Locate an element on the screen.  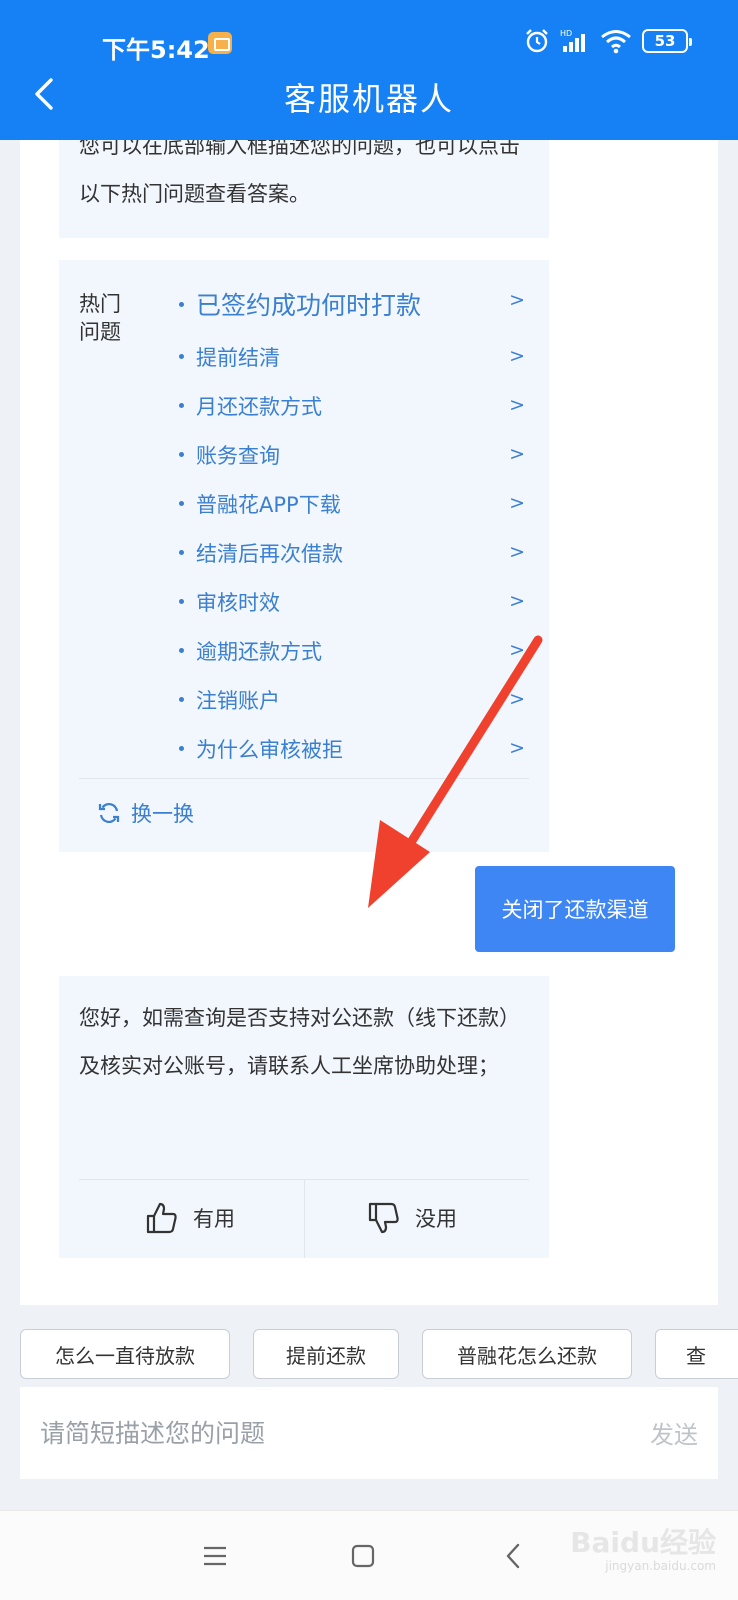
hot-question-item: 逾期还款方式 > is located at coordinates (352, 650).